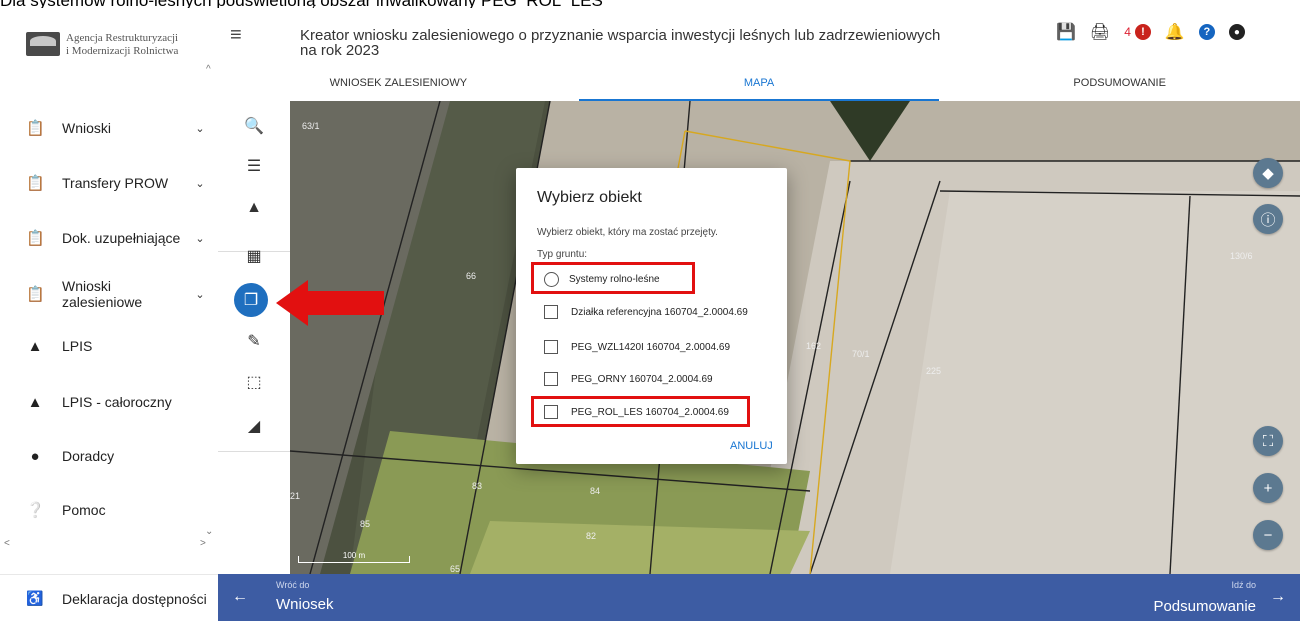 The width and height of the screenshot is (1300, 622). Describe the element at coordinates (659, 312) in the screenshot. I see `option-label: Działka referencyjna 160704_2.0004.69` at that location.